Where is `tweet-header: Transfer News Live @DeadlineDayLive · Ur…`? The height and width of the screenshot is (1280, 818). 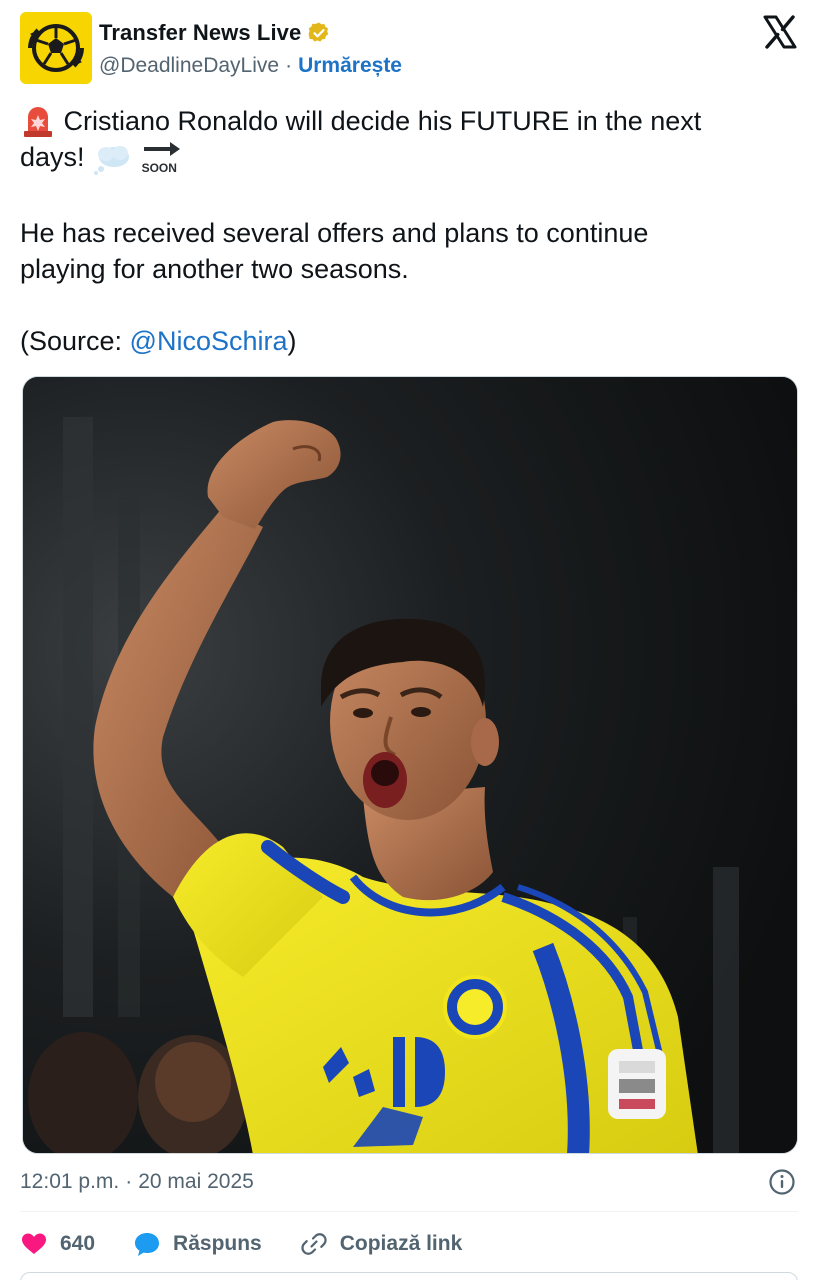 tweet-header: Transfer News Live @DeadlineDayLive · Ur… is located at coordinates (409, 49).